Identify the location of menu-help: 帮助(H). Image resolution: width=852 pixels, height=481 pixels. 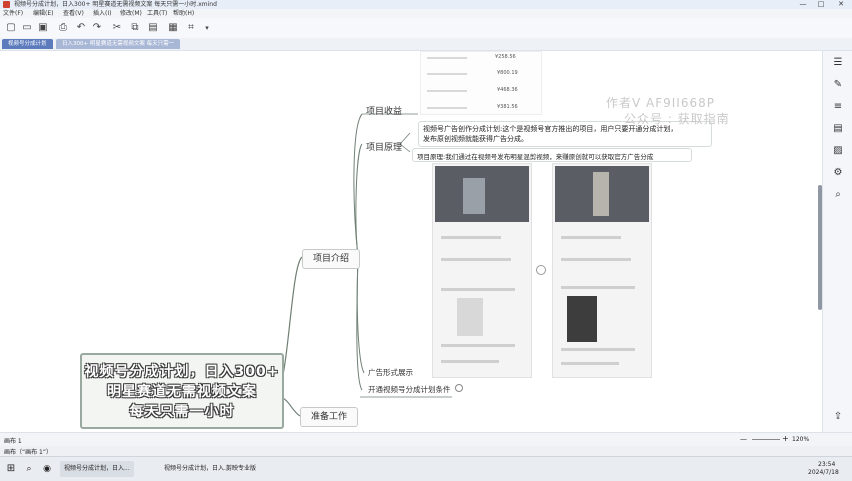
(183, 13).